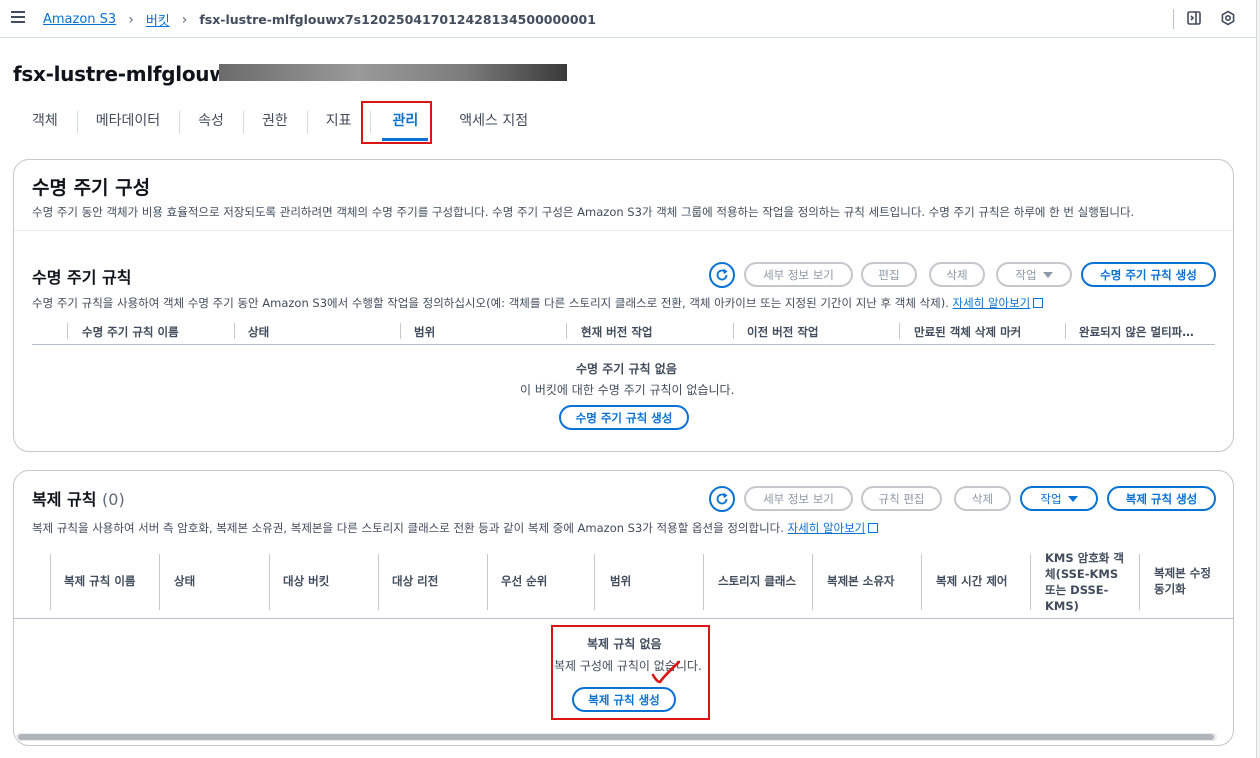 The image size is (1260, 758). Describe the element at coordinates (1194, 18) in the screenshot. I see `panel-toggle-icon` at that location.